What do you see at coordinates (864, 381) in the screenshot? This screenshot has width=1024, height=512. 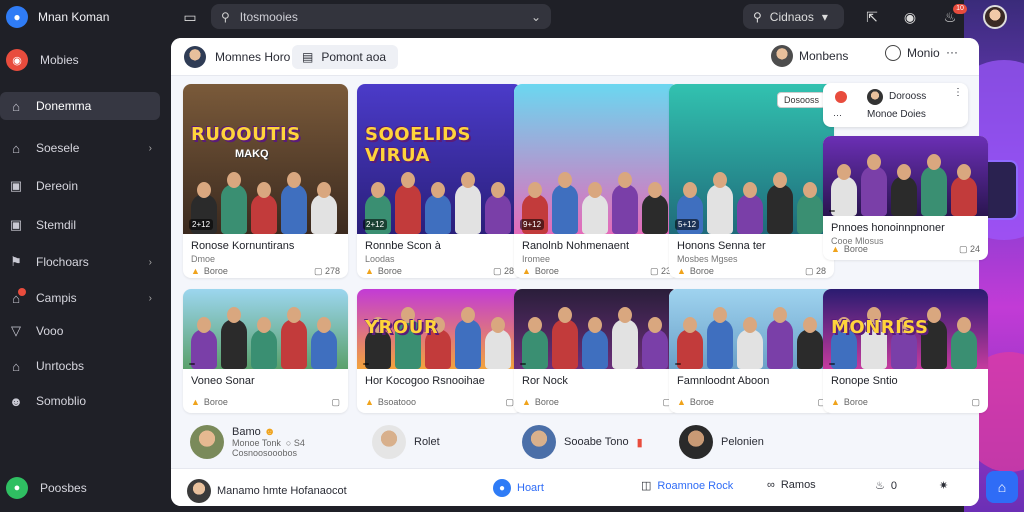 I see `card-title: Ronope Sntio` at bounding box center [864, 381].